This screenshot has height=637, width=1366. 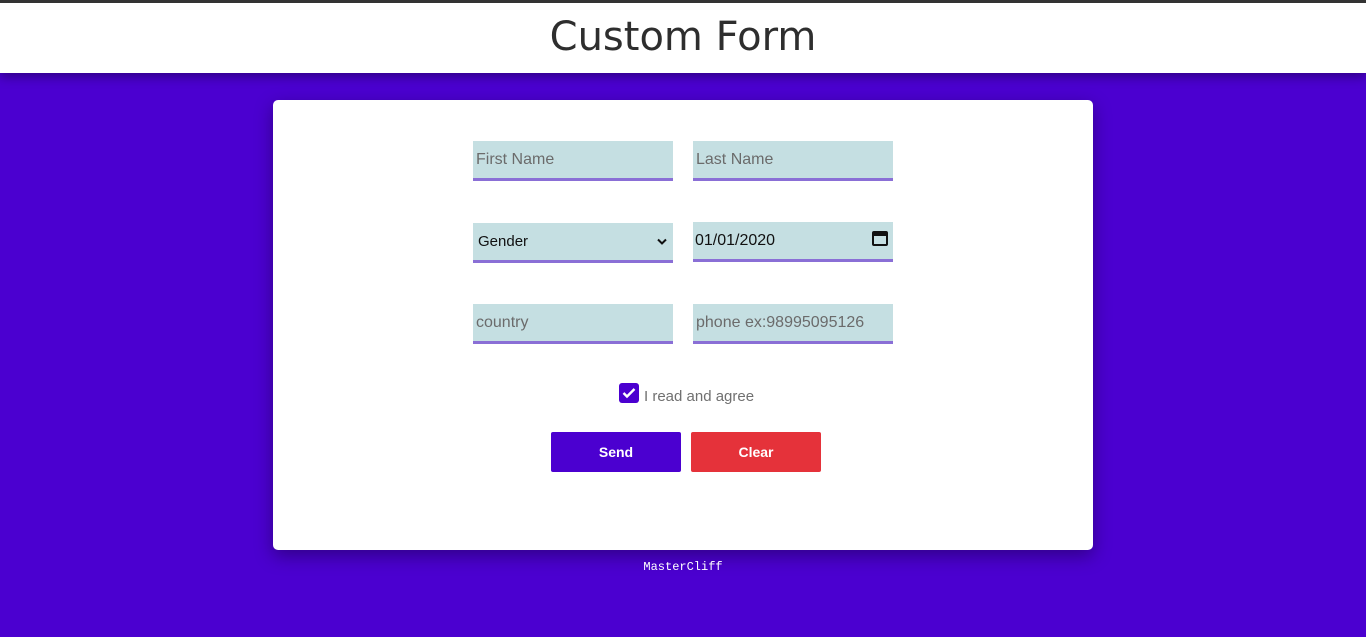 What do you see at coordinates (793, 161) in the screenshot?
I see `last-name-input` at bounding box center [793, 161].